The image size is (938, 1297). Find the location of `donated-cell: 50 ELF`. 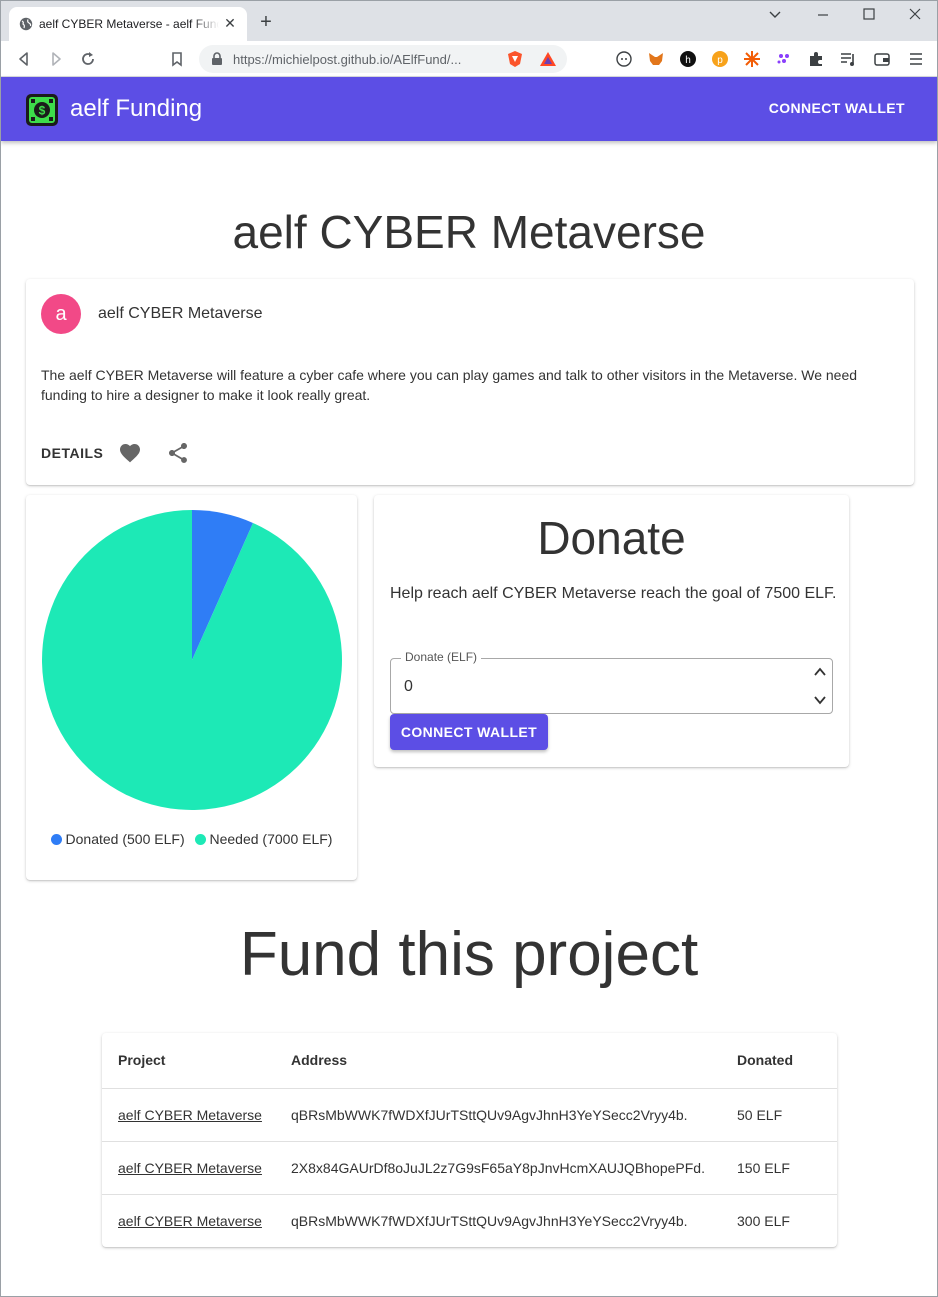

donated-cell: 50 ELF is located at coordinates (760, 1115).